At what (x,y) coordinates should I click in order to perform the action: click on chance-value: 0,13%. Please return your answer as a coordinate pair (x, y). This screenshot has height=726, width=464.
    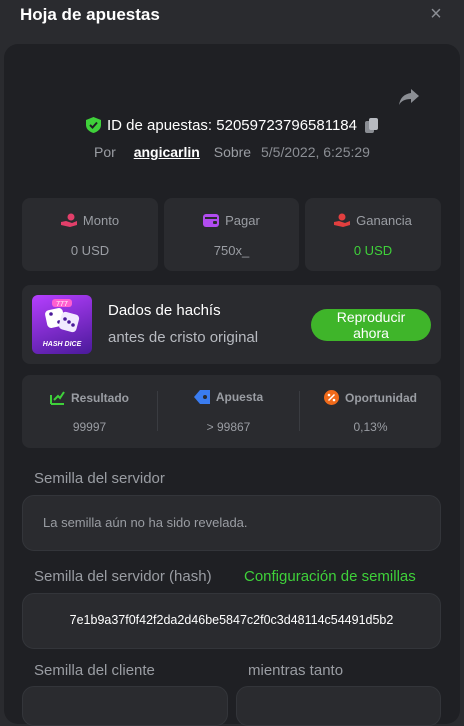
    Looking at the image, I should click on (370, 427).